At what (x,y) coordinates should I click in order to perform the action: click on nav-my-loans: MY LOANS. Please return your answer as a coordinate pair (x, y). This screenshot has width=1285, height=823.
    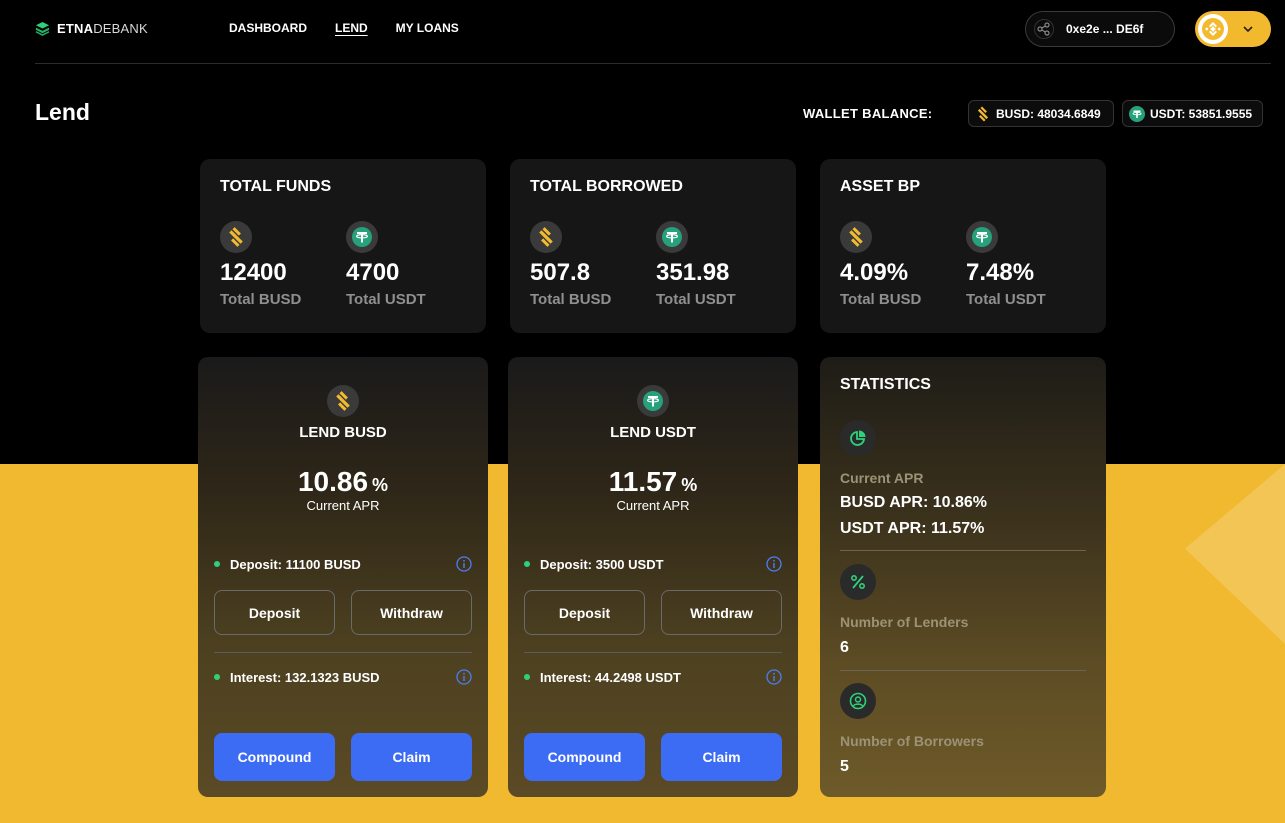
    Looking at the image, I should click on (427, 28).